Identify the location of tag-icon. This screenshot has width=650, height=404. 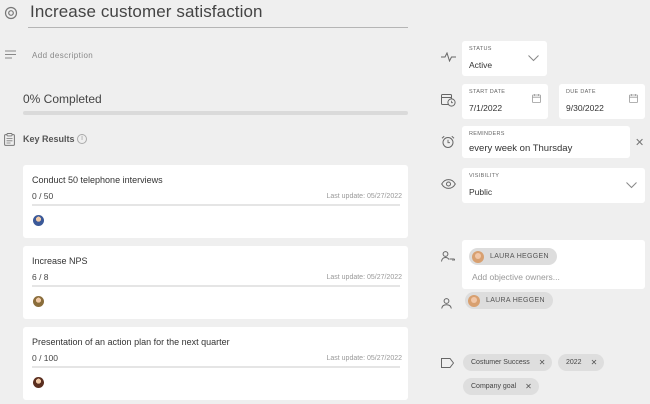
(447, 363).